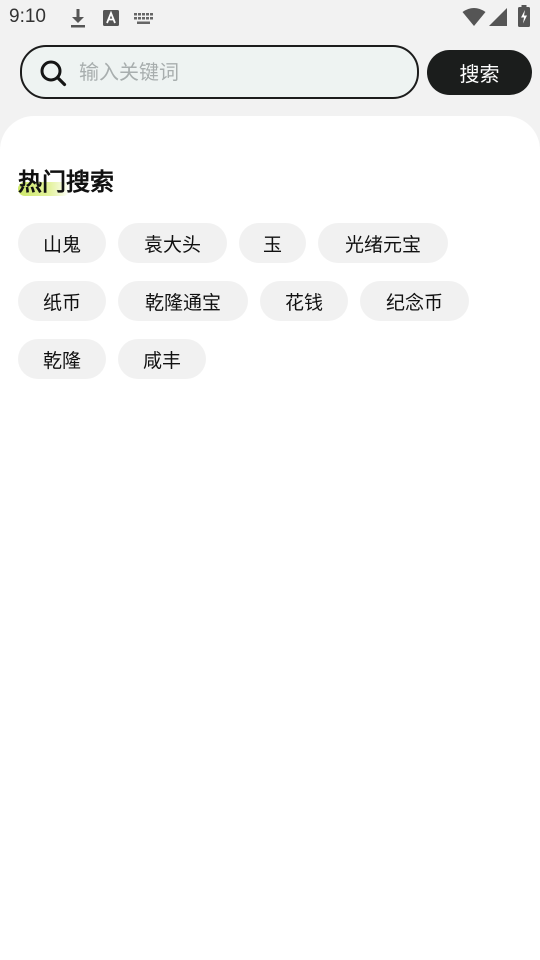 This screenshot has height=960, width=540. Describe the element at coordinates (270, 18) in the screenshot. I see `status-bar: 9:10` at that location.